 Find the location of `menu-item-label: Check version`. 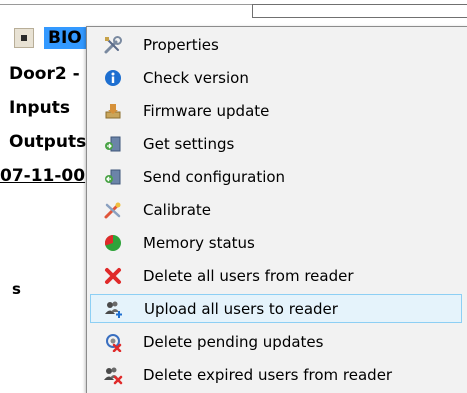

menu-item-label: Check version is located at coordinates (196, 77).